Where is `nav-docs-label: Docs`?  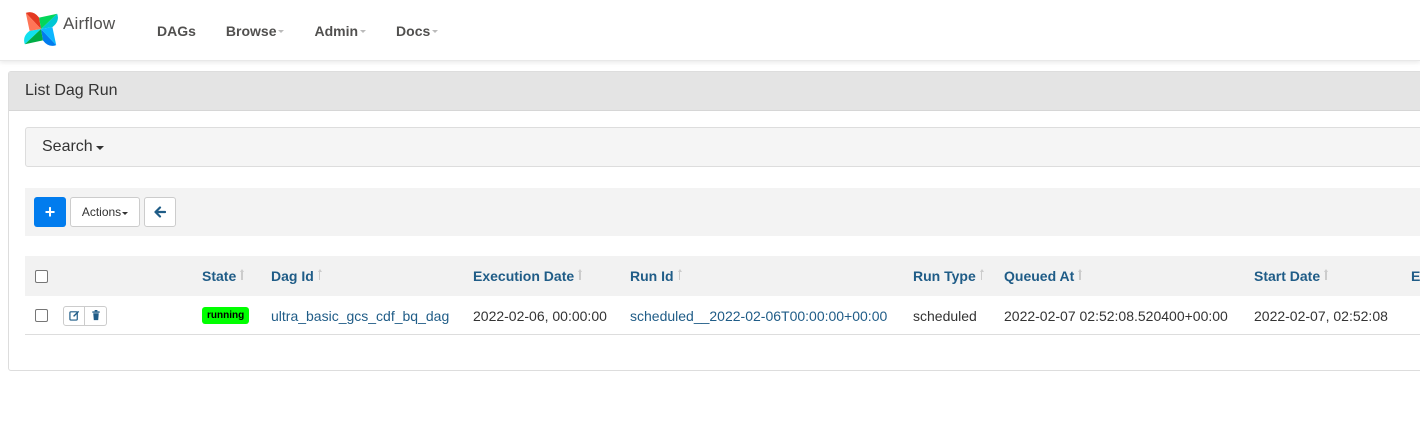 nav-docs-label: Docs is located at coordinates (413, 30).